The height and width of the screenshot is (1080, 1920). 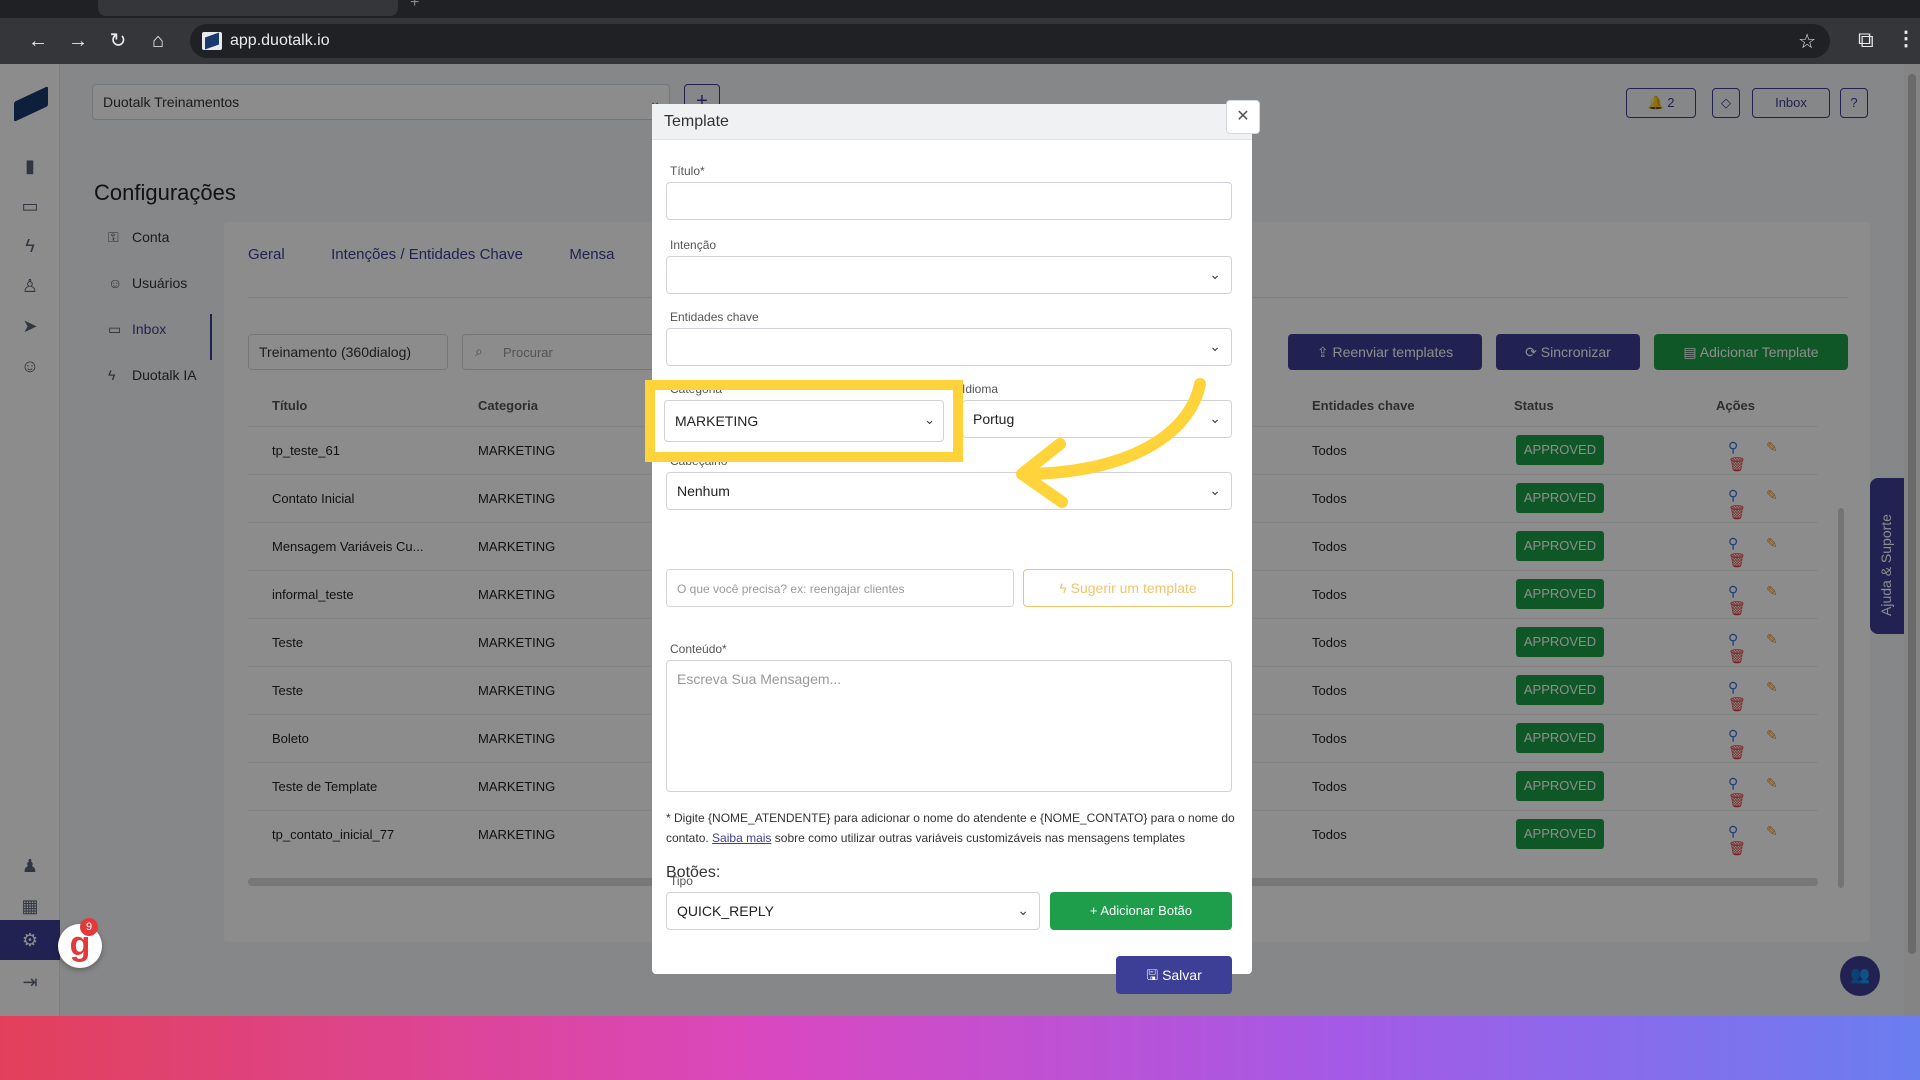 I want to click on title-label: Título*, so click(x=687, y=171).